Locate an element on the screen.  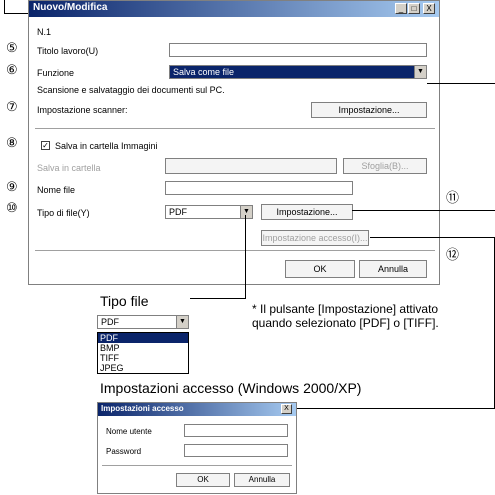
close-button: X is located at coordinates (429, 8).